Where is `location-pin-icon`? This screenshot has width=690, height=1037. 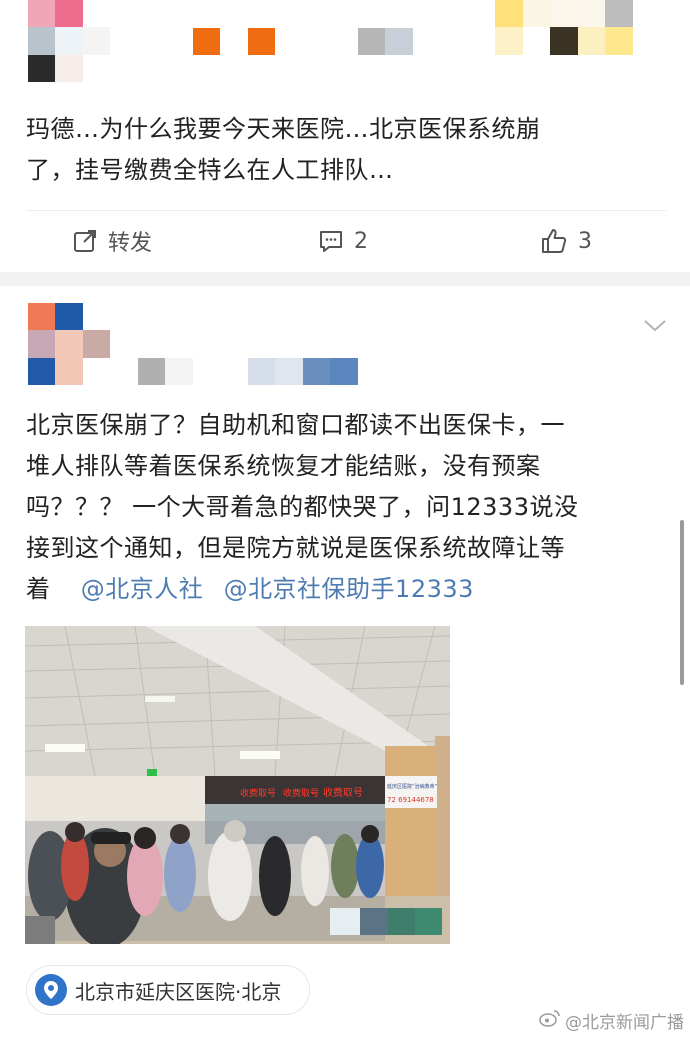 location-pin-icon is located at coordinates (51, 990).